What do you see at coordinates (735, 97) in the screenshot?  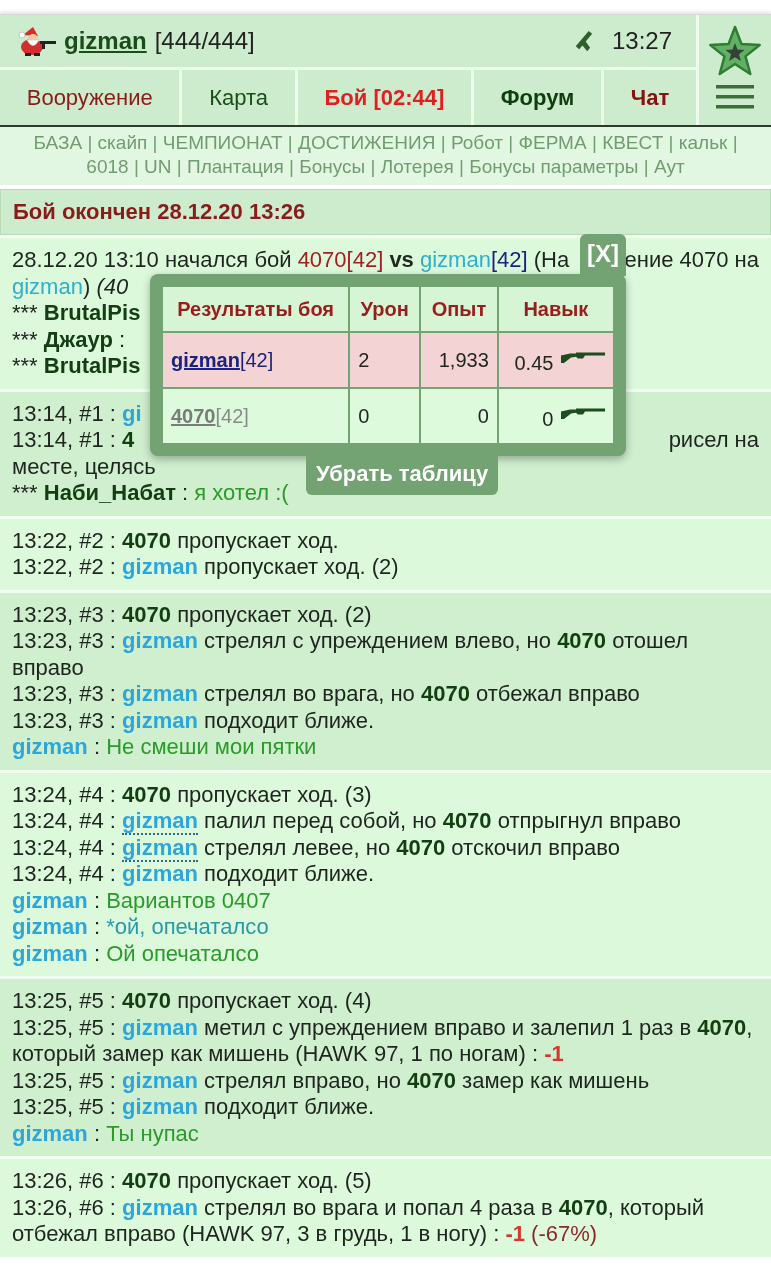 I see `menu-icon` at bounding box center [735, 97].